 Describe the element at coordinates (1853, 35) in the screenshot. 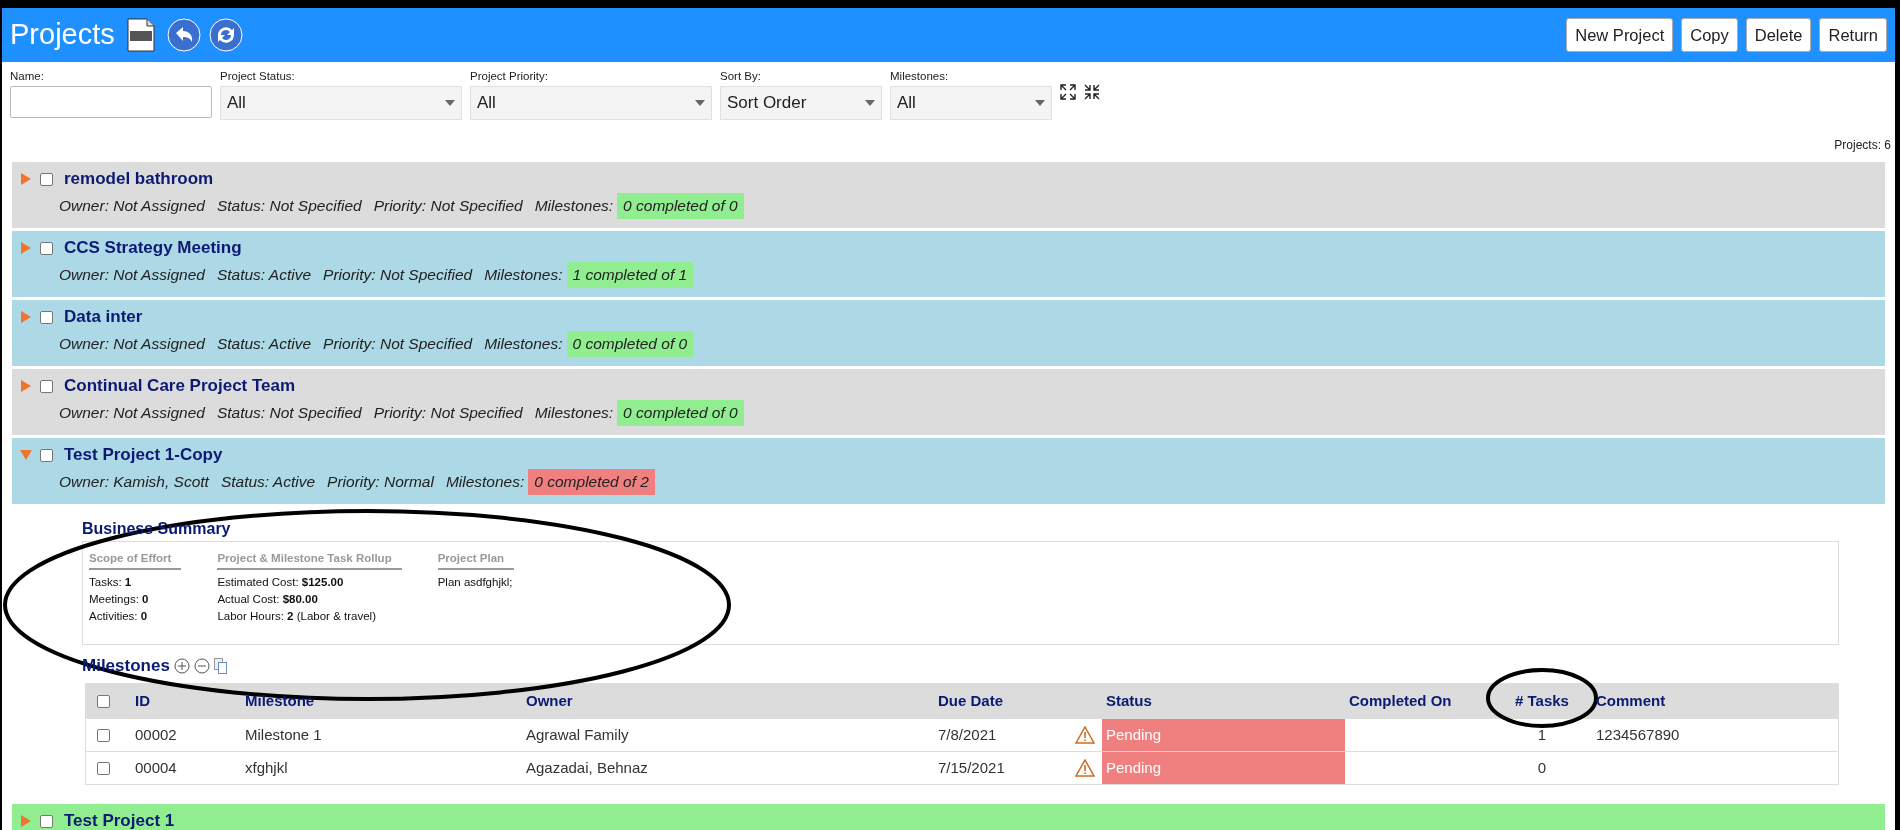

I see `header-button: Return` at that location.